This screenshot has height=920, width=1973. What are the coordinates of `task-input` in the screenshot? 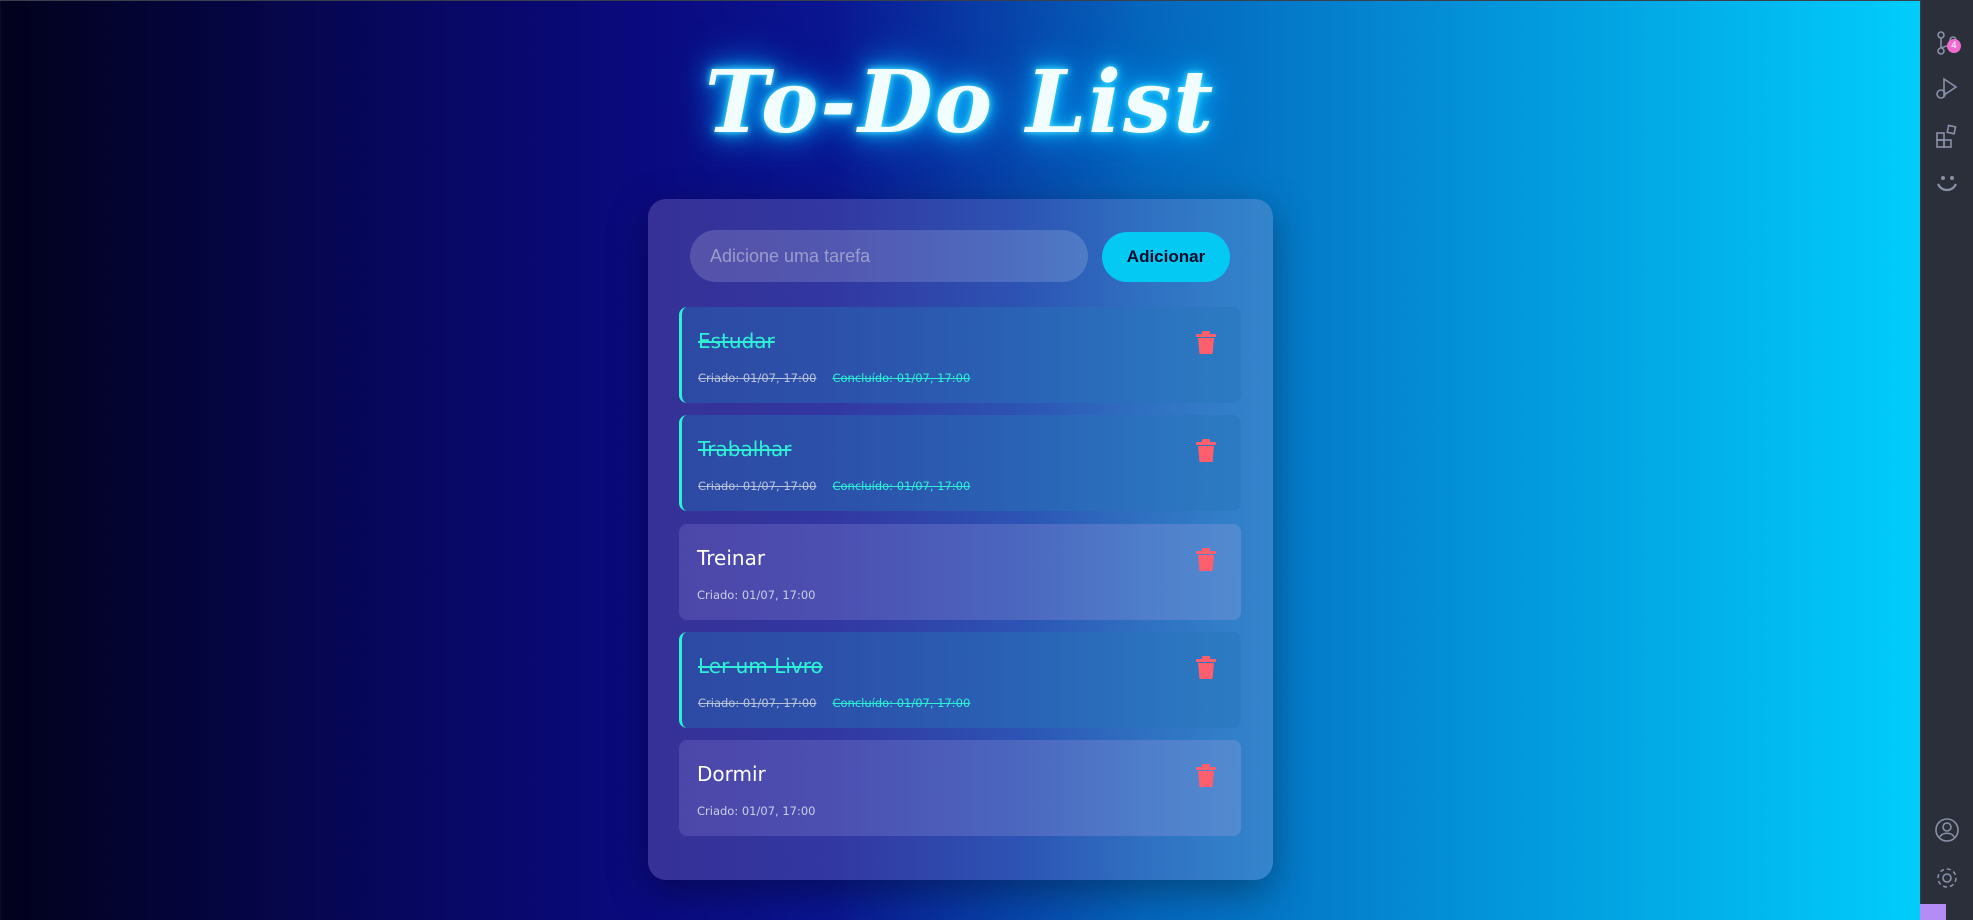 It's located at (889, 256).